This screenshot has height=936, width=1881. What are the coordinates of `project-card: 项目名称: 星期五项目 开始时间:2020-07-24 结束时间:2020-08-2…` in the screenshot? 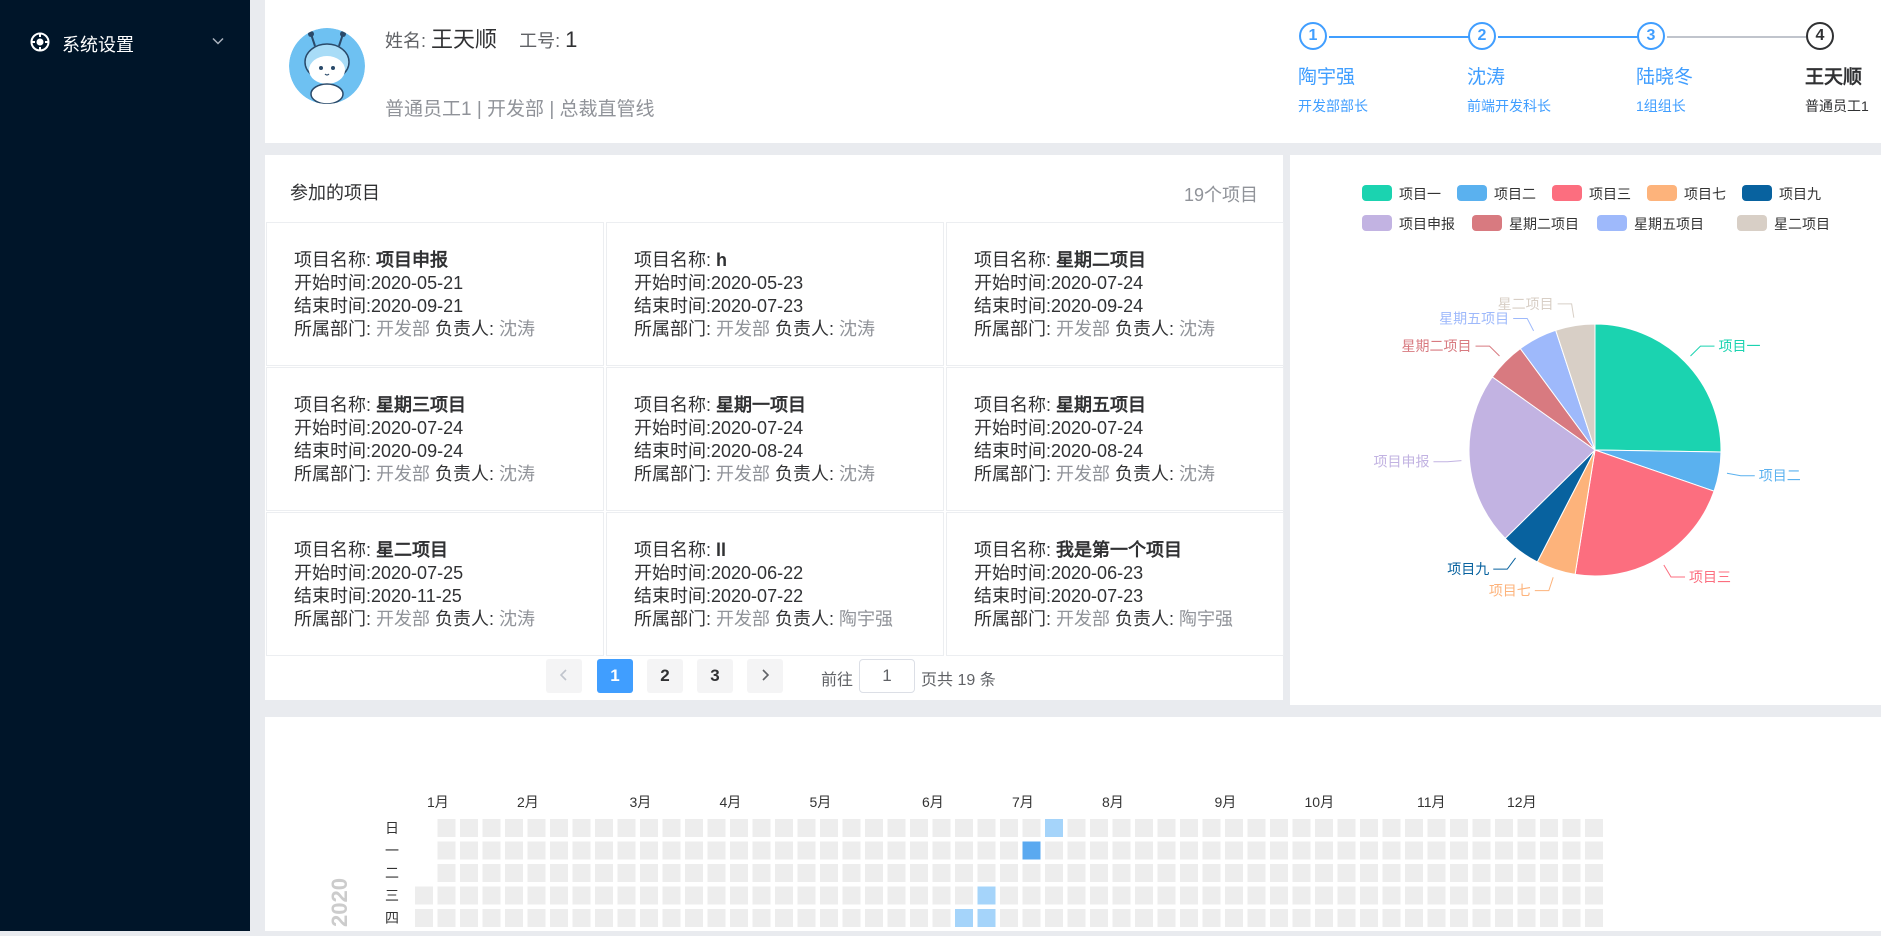 It's located at (1115, 439).